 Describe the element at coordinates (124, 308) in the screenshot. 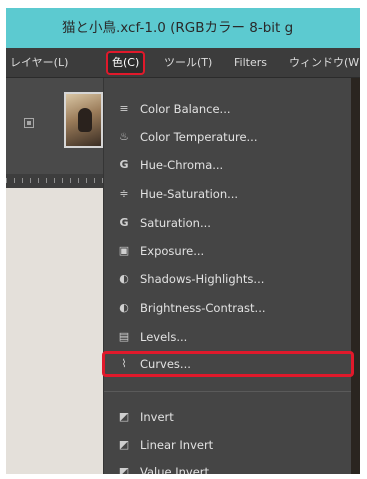

I see `brightness-contrast-icon: ◐` at that location.